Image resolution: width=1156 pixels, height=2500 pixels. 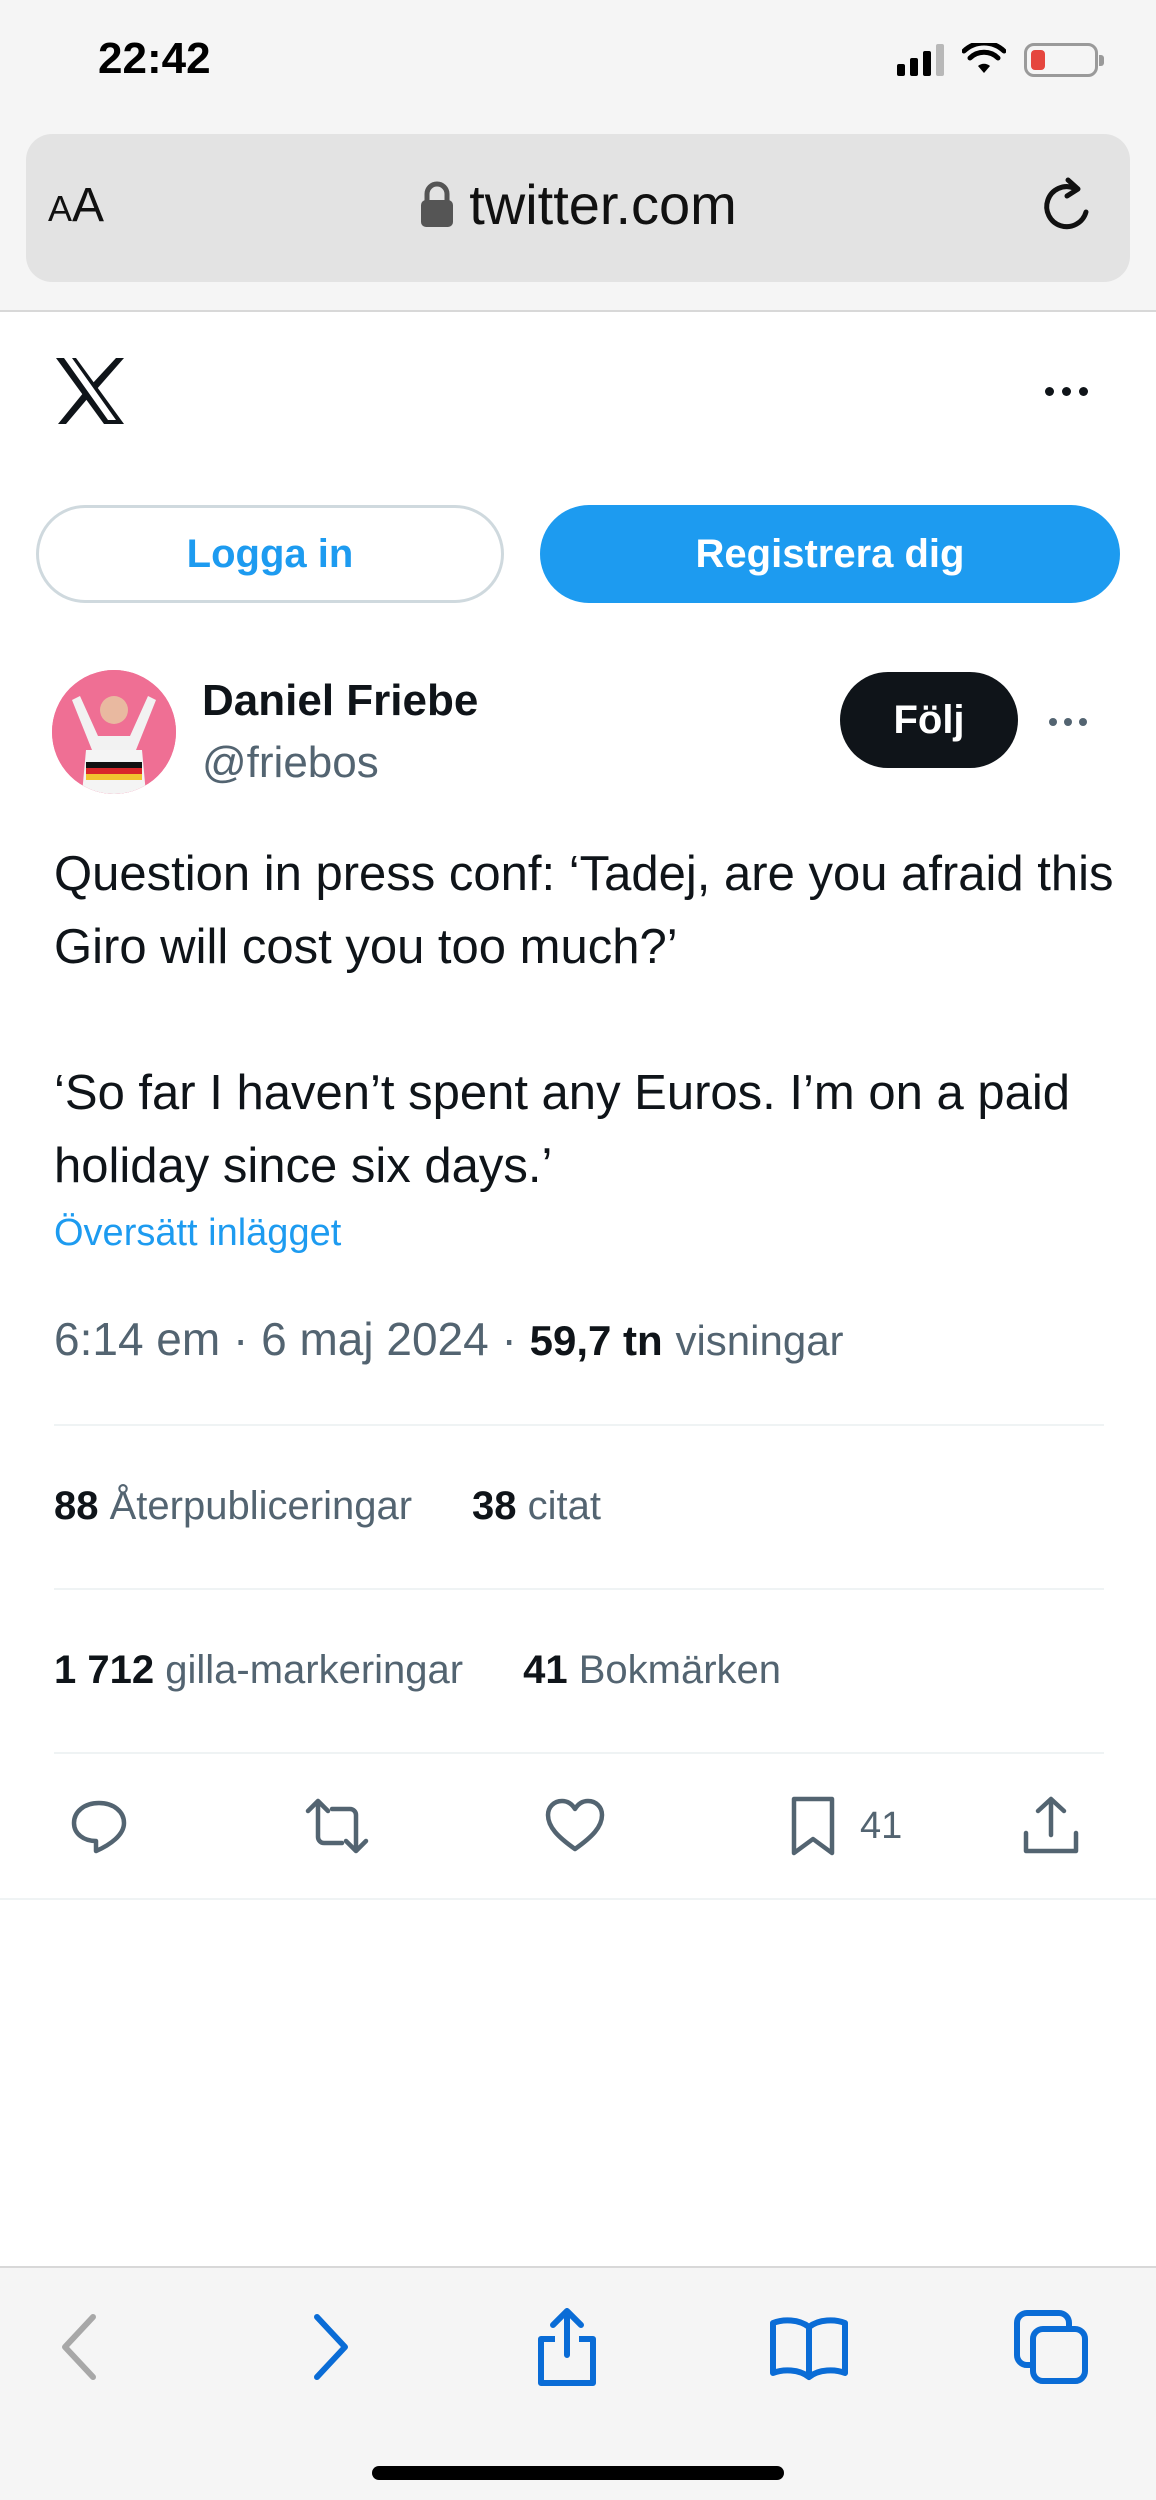 What do you see at coordinates (1067, 207) in the screenshot?
I see `reload-icon` at bounding box center [1067, 207].